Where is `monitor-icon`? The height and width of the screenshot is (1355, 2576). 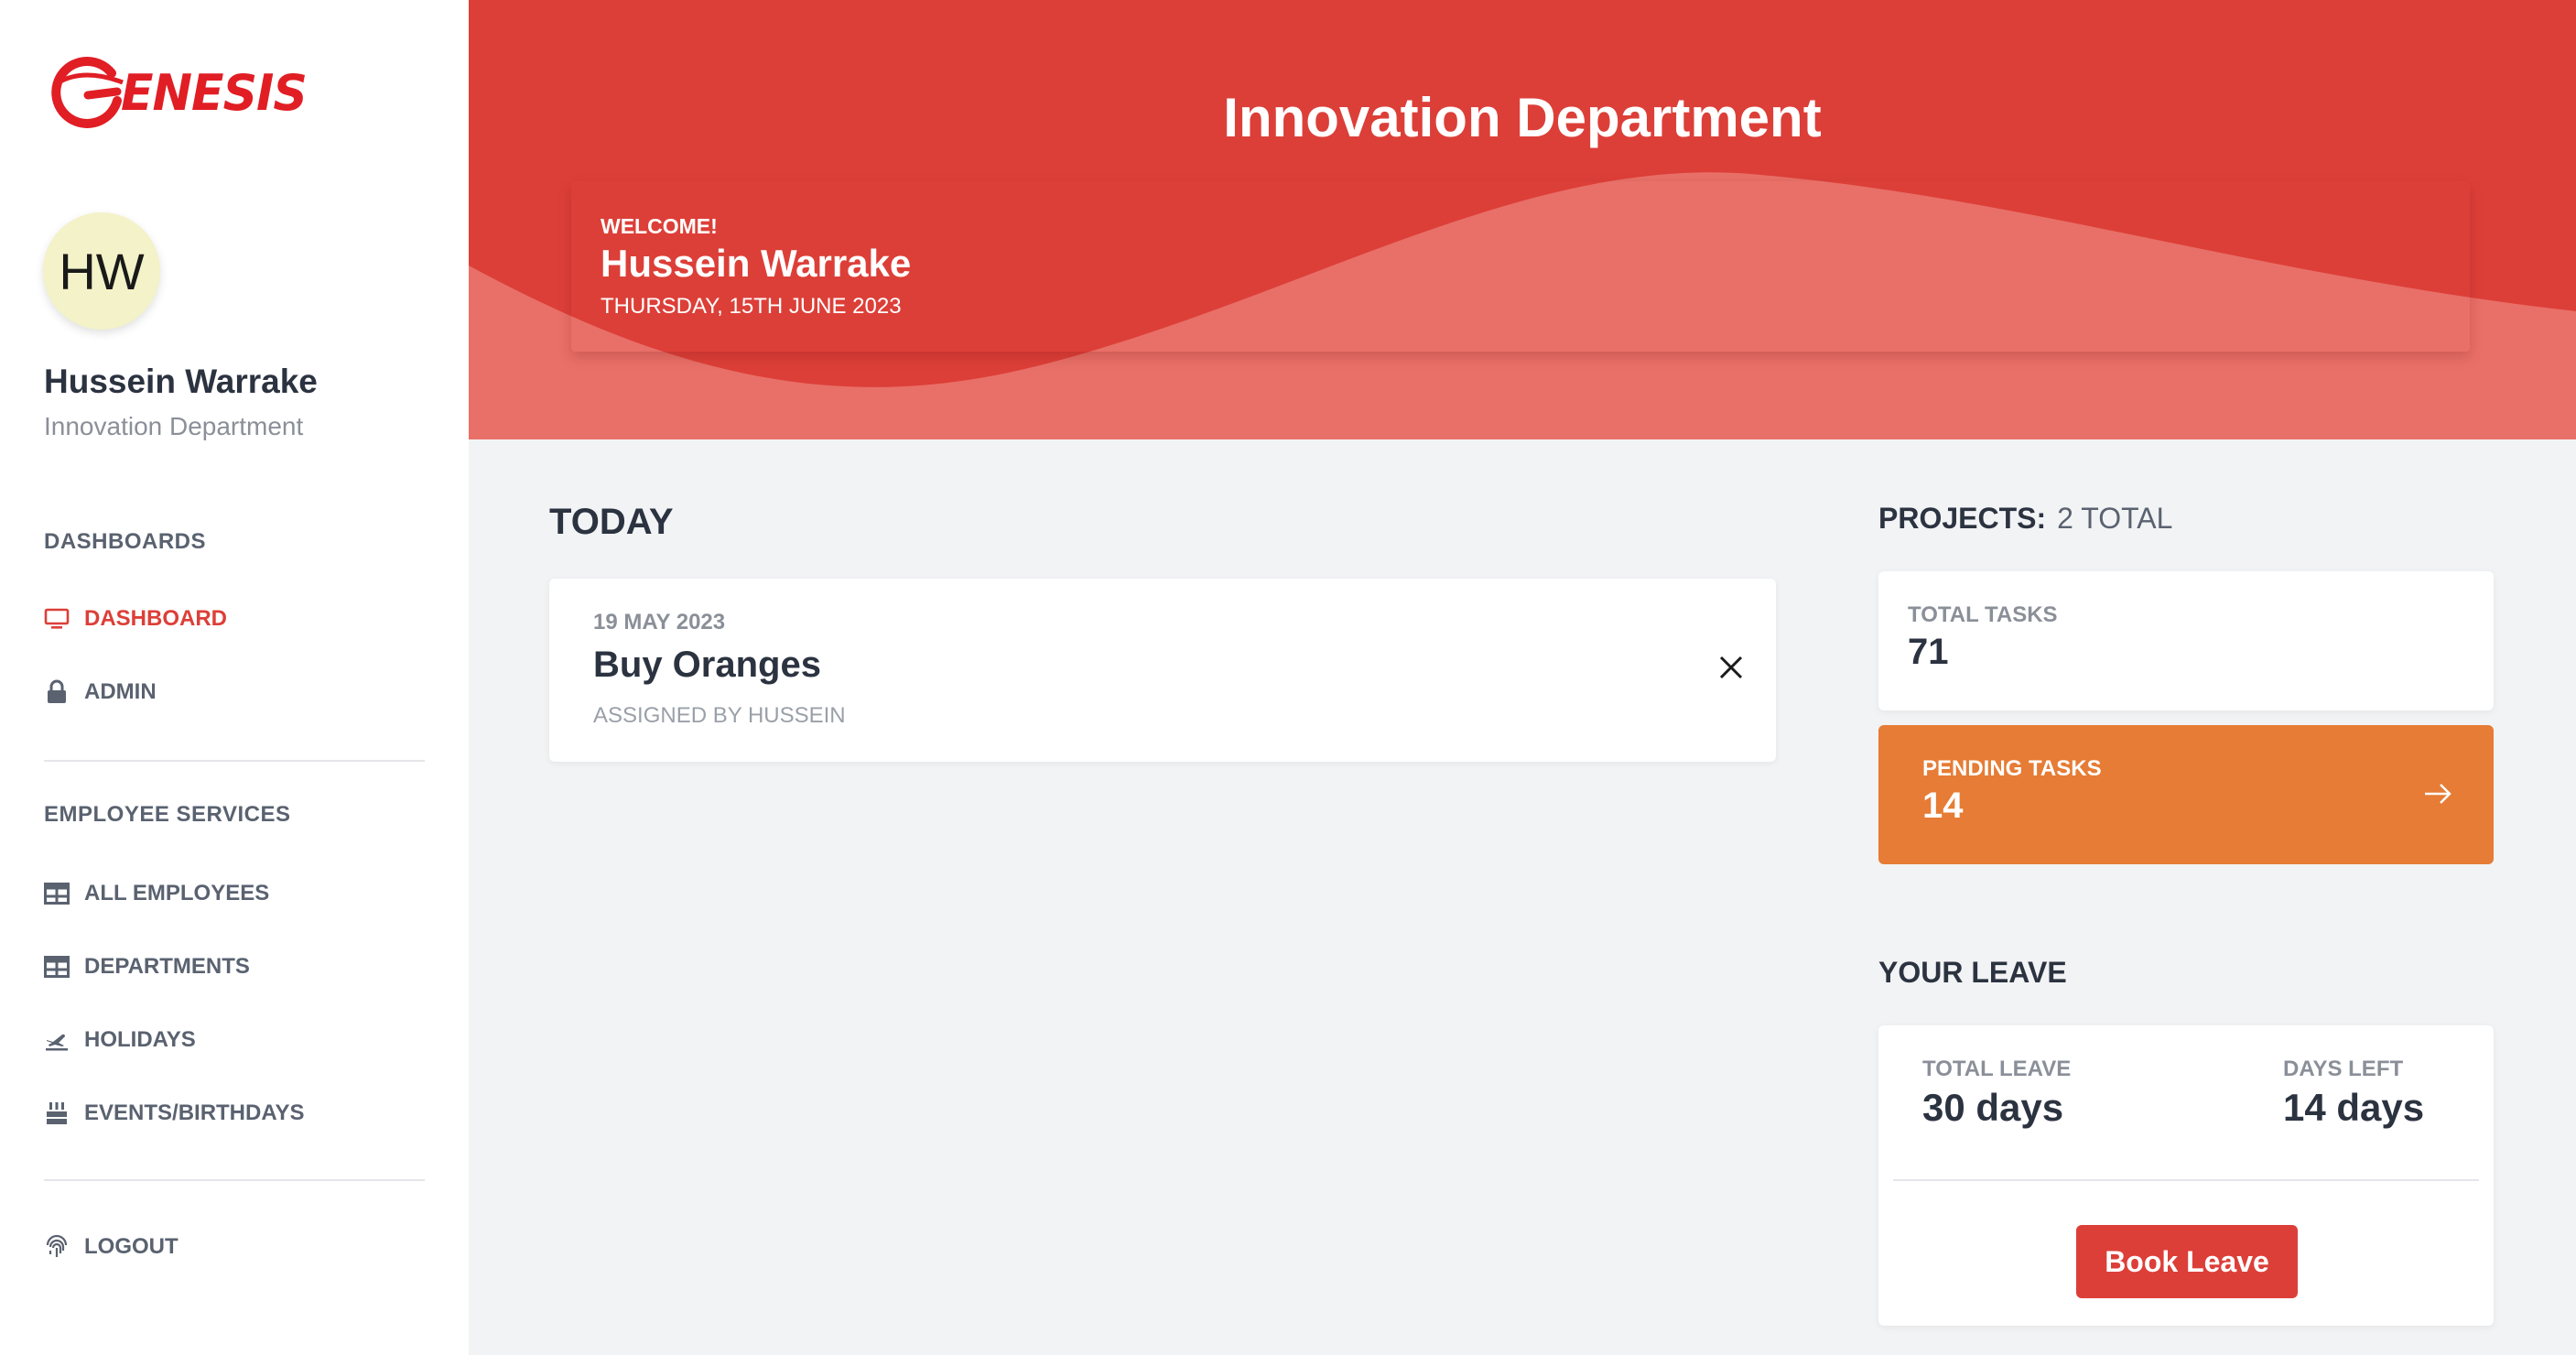
monitor-icon is located at coordinates (57, 619).